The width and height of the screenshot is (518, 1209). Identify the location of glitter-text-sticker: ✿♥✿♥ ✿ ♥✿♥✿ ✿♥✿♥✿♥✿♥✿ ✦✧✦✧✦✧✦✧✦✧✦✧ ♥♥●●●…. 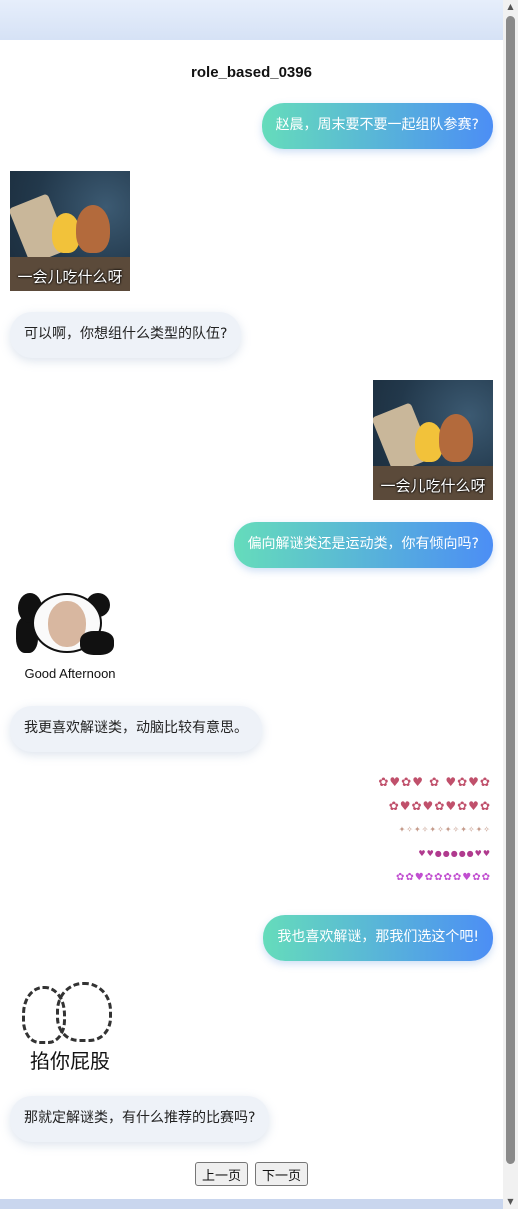
(434, 829).